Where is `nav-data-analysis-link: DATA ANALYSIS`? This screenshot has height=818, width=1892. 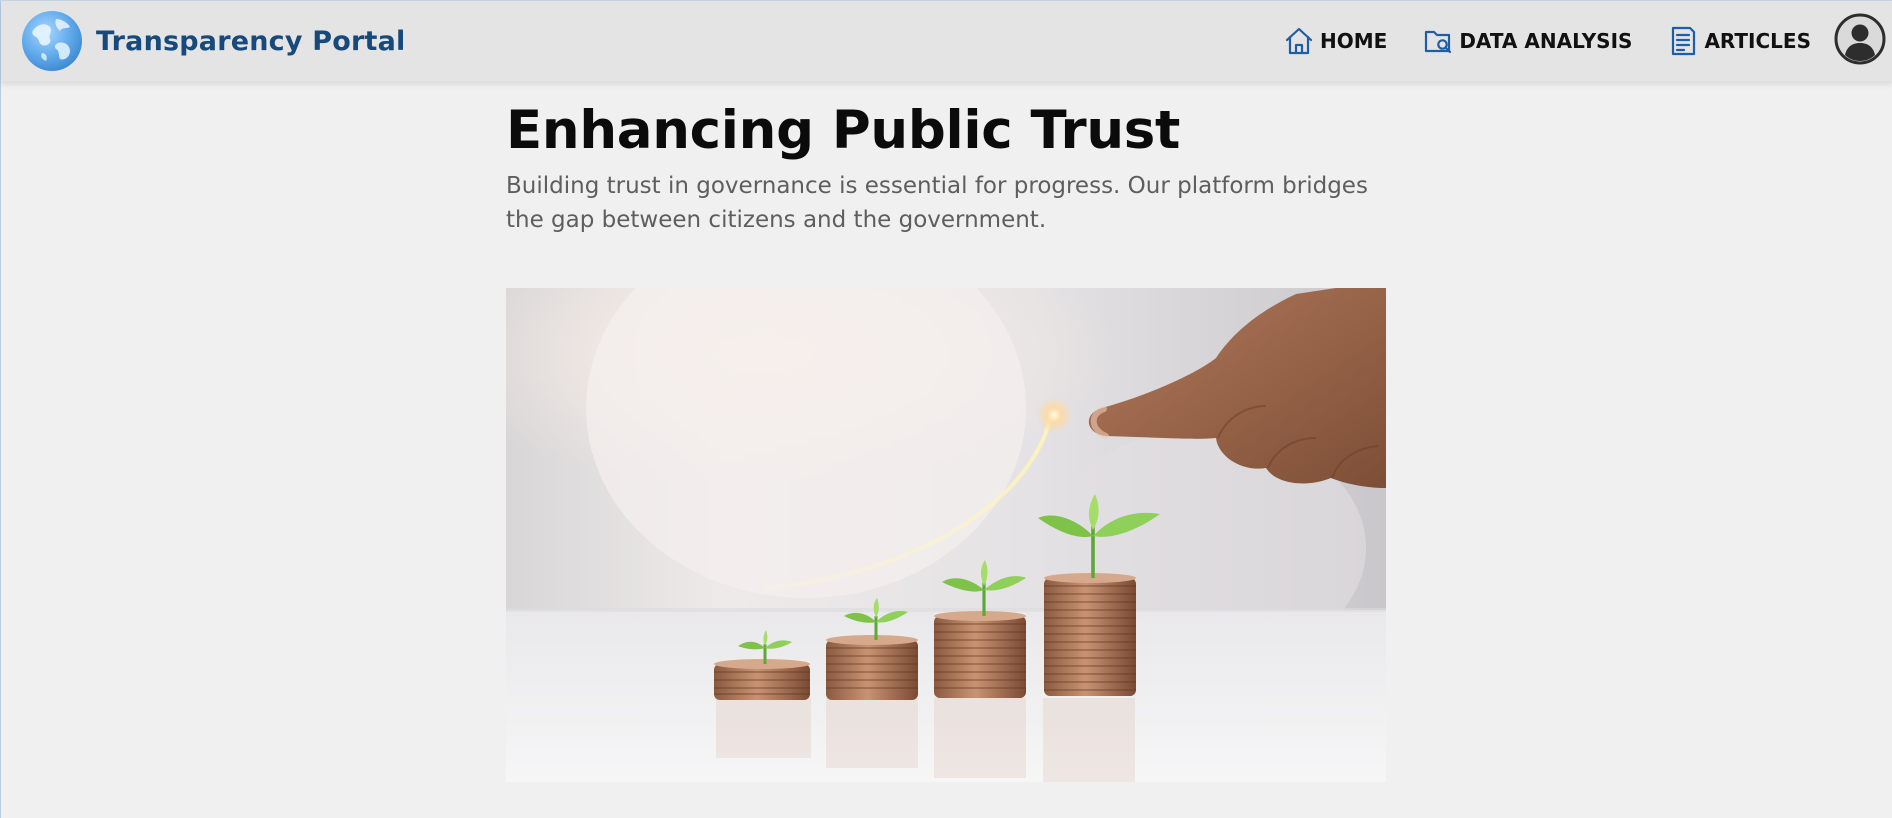
nav-data-analysis-link: DATA ANALYSIS is located at coordinates (1527, 41).